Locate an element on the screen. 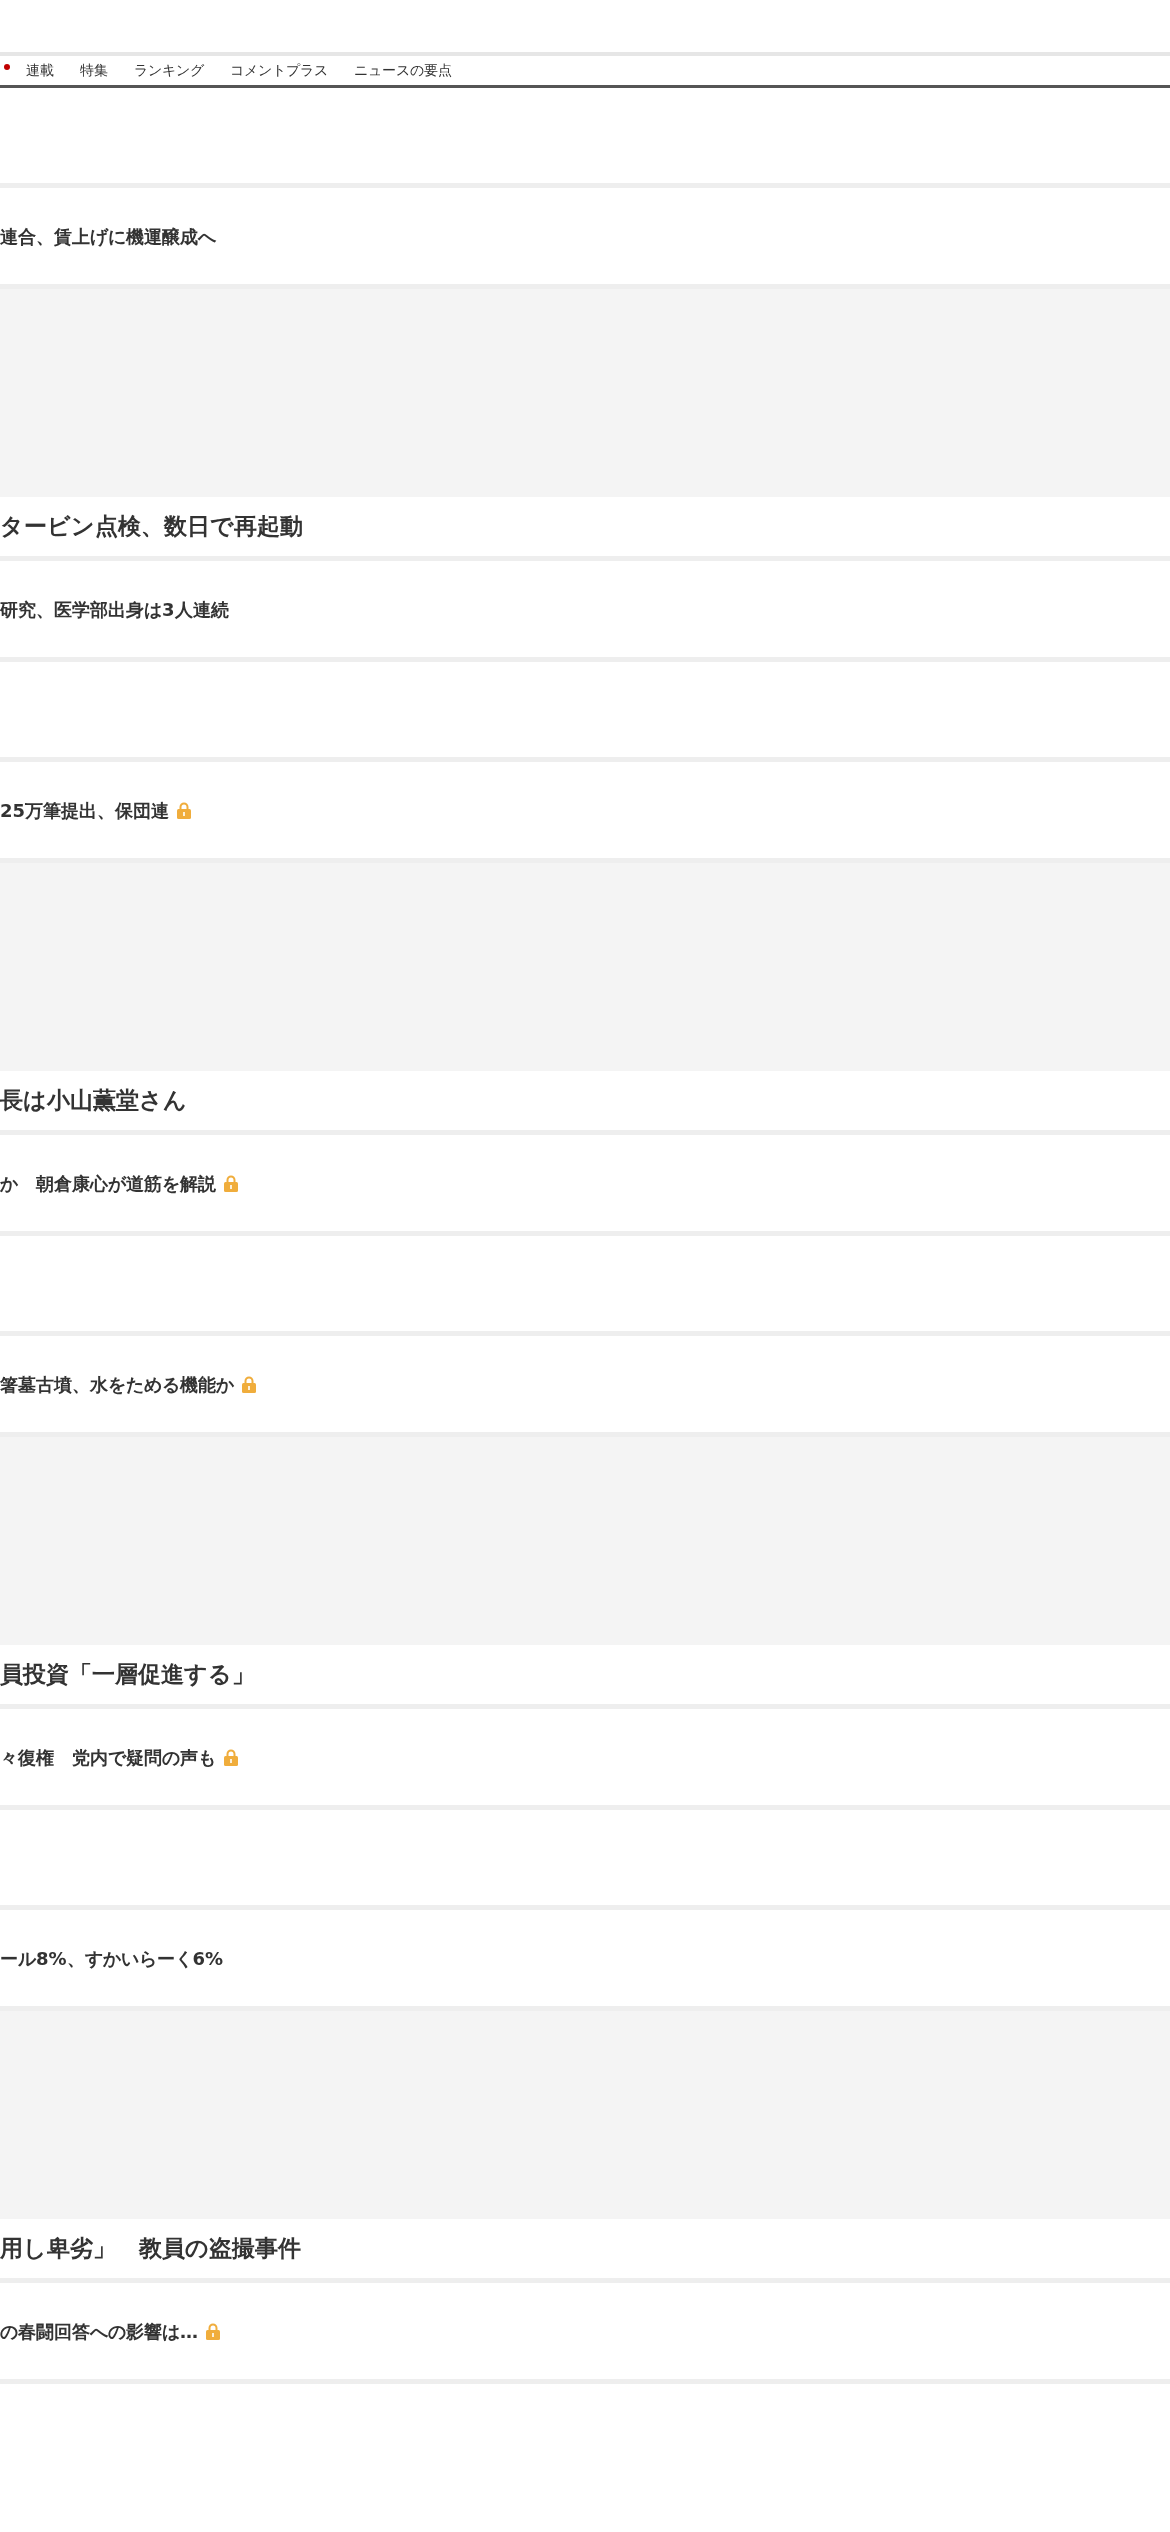 This screenshot has height=2532, width=1170. nav-link: 連載 is located at coordinates (40, 70).